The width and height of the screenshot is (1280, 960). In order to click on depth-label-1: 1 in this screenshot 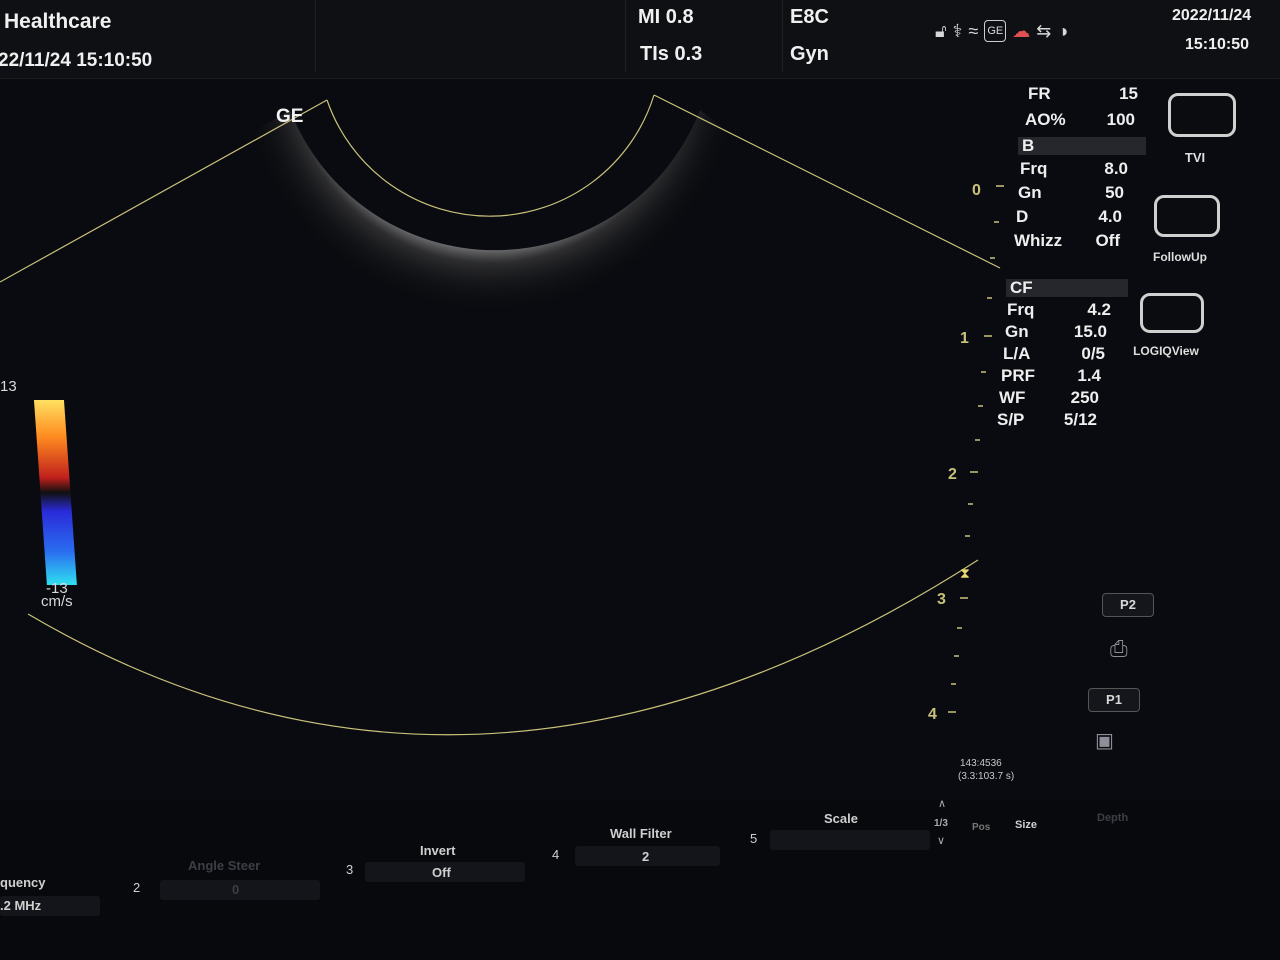, I will do `click(964, 338)`.